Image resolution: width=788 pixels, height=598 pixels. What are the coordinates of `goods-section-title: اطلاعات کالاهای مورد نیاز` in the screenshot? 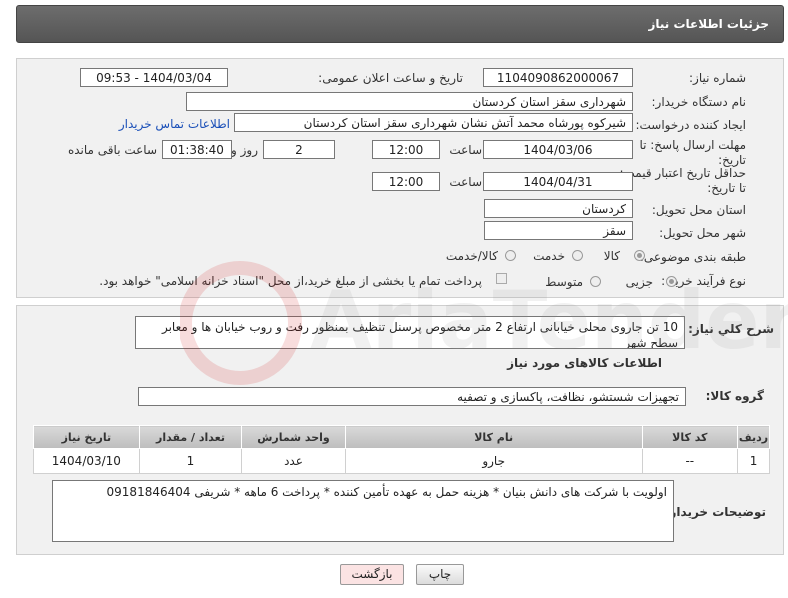 It's located at (584, 363).